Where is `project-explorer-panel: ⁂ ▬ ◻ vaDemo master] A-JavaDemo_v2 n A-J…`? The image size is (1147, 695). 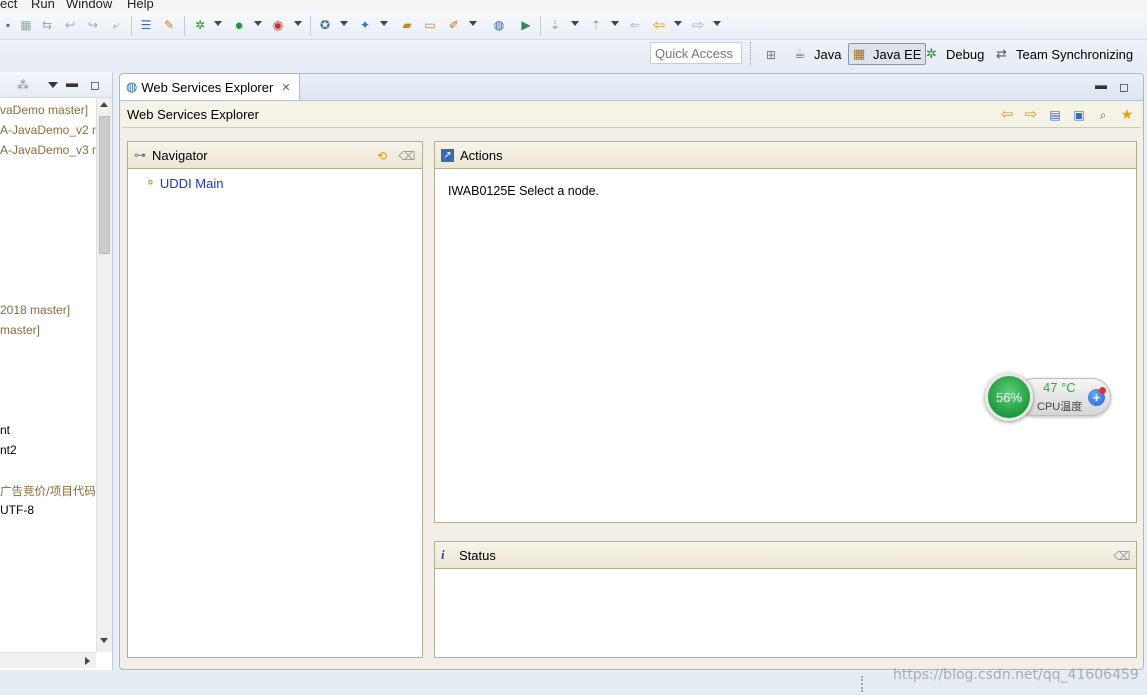 project-explorer-panel: ⁂ ▬ ◻ vaDemo master] A-JavaDemo_v2 n A-J… is located at coordinates (56, 371).